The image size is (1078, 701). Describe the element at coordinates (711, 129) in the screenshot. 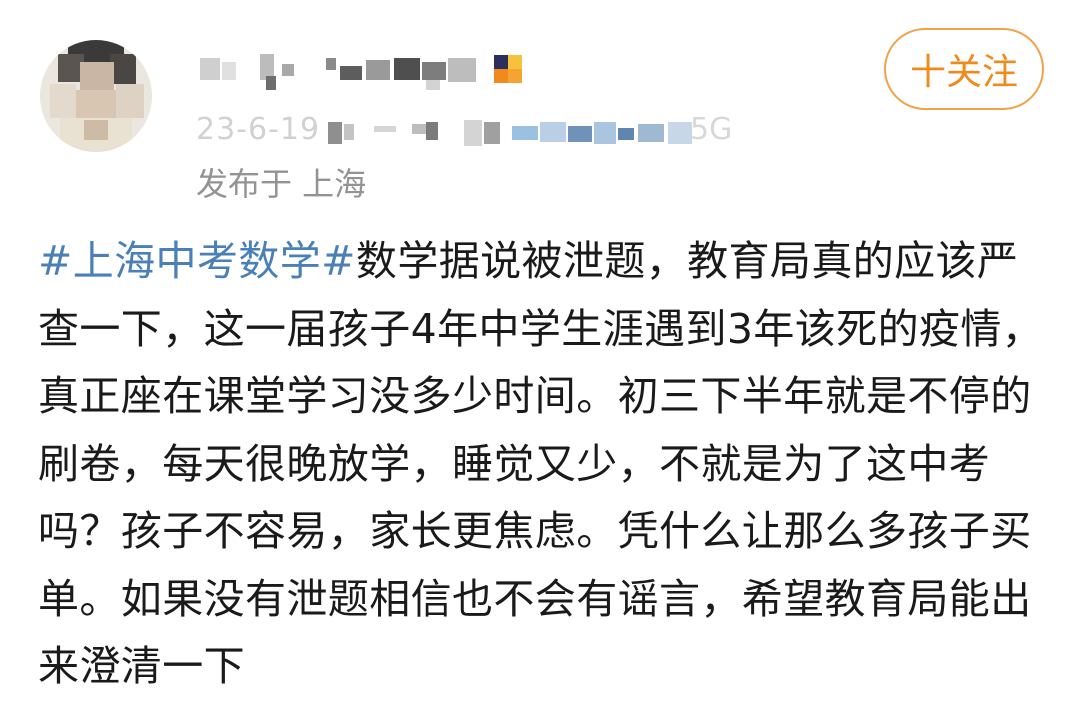

I see `post-network: 5G` at that location.